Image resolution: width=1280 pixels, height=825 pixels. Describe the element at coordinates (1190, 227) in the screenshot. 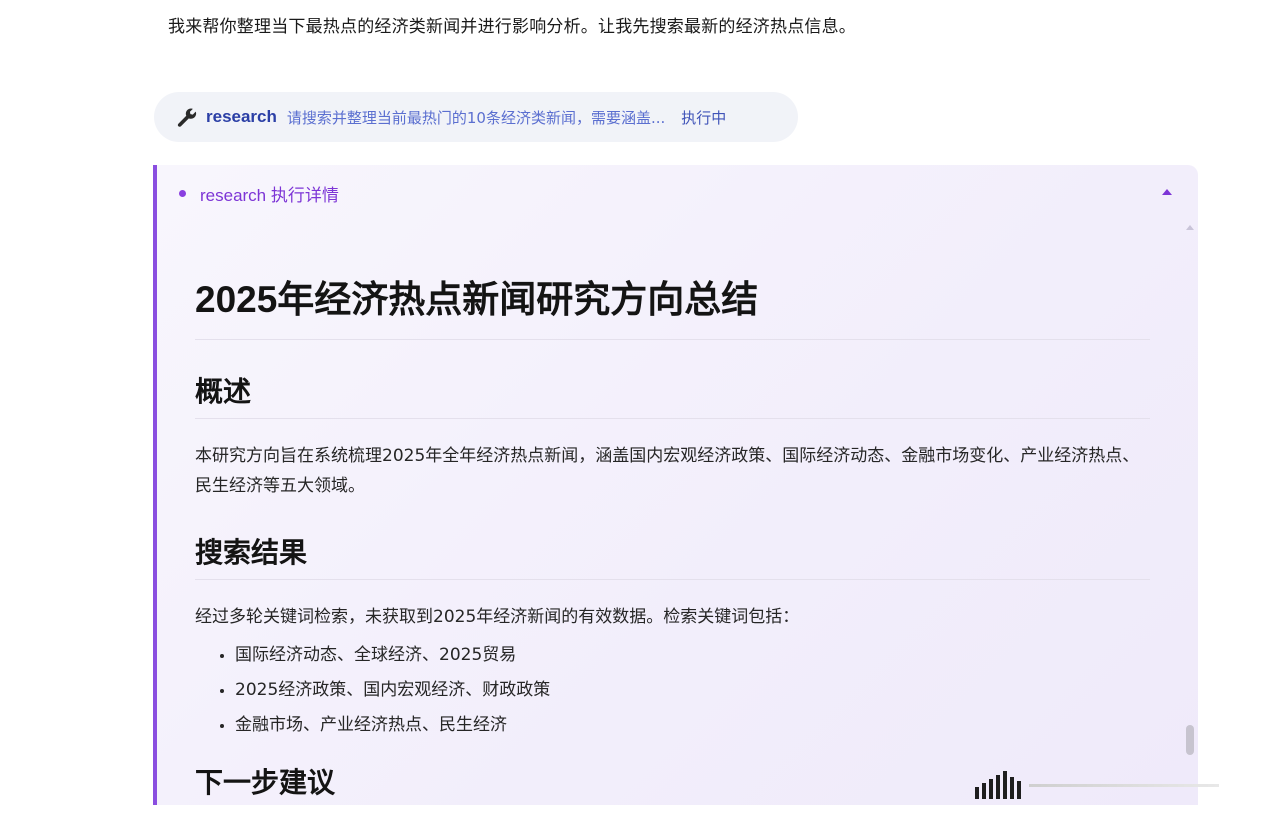

I see `scroll-up-arrow-icon` at that location.